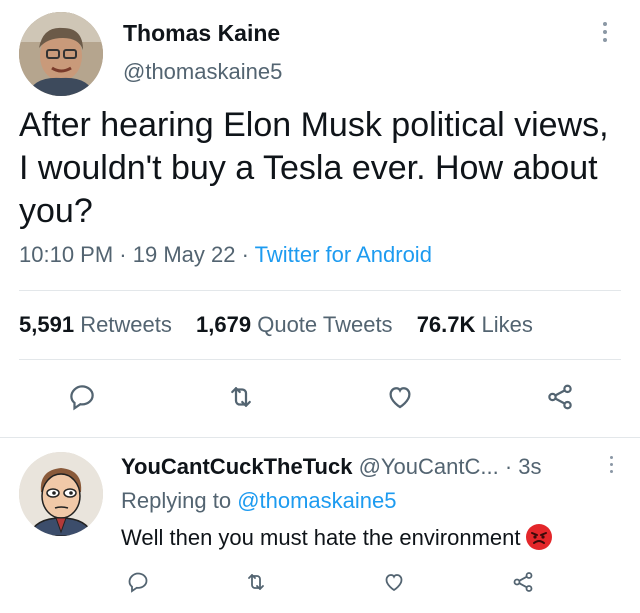  Describe the element at coordinates (61, 54) in the screenshot. I see `author-avatar` at that location.